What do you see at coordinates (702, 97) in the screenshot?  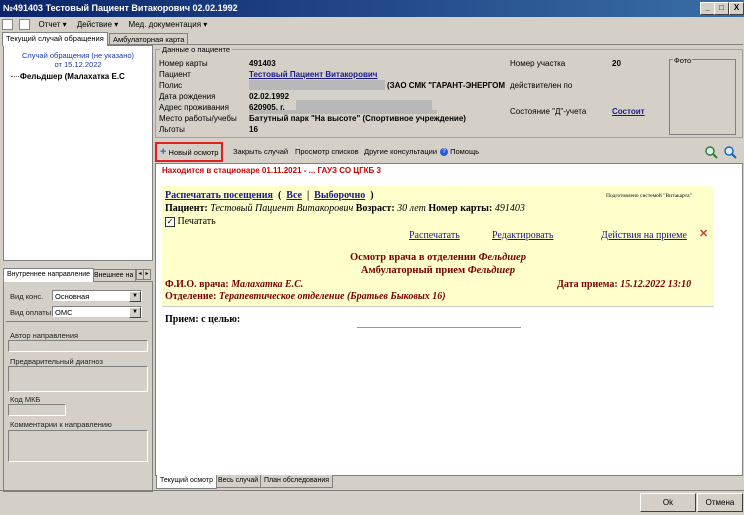 I see `photo-frame` at bounding box center [702, 97].